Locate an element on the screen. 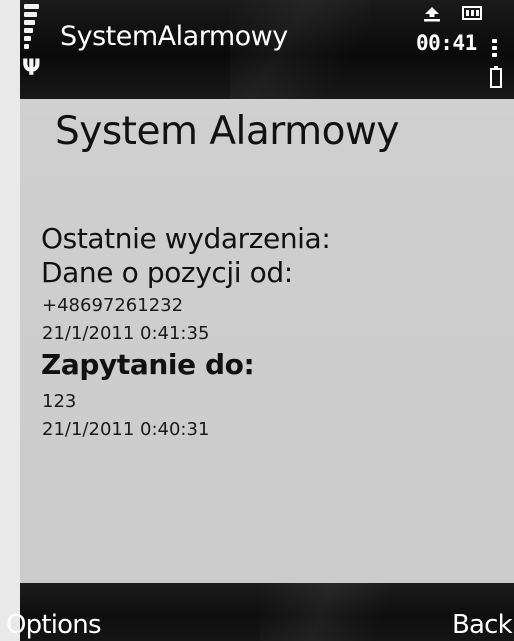  options-dots-icon is located at coordinates (495, 49).